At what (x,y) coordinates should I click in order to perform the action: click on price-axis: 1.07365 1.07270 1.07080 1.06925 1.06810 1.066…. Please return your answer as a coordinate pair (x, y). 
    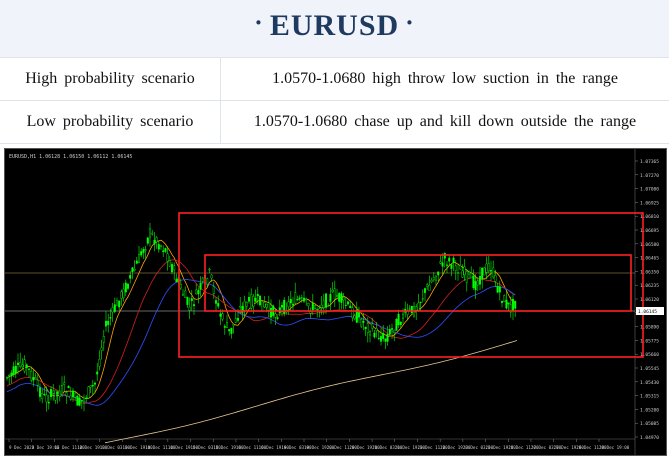
    Looking at the image, I should click on (649, 300).